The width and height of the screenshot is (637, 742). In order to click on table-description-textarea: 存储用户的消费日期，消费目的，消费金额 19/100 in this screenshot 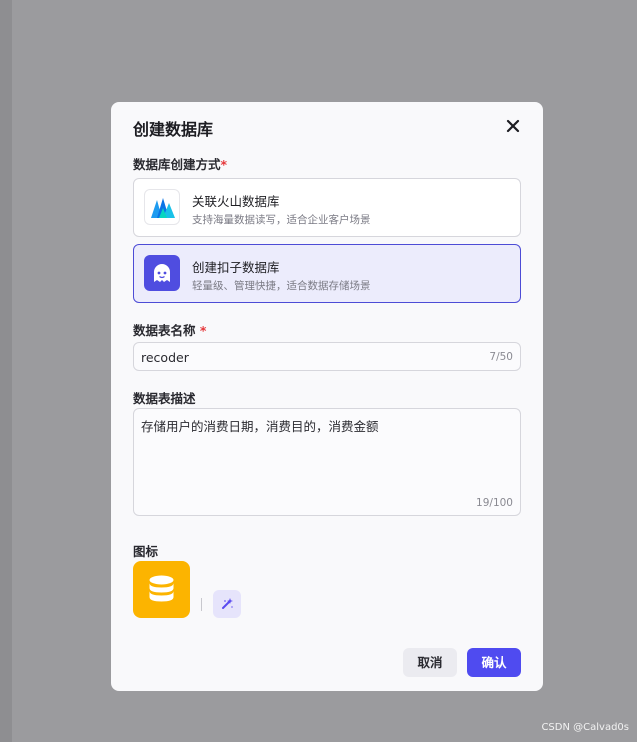, I will do `click(327, 462)`.